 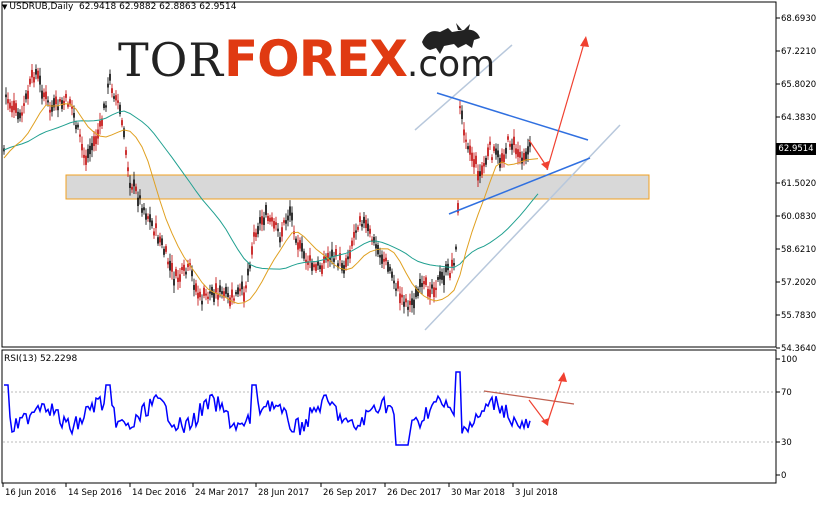 What do you see at coordinates (796, 149) in the screenshot?
I see `current-price-tag: 62.9514` at bounding box center [796, 149].